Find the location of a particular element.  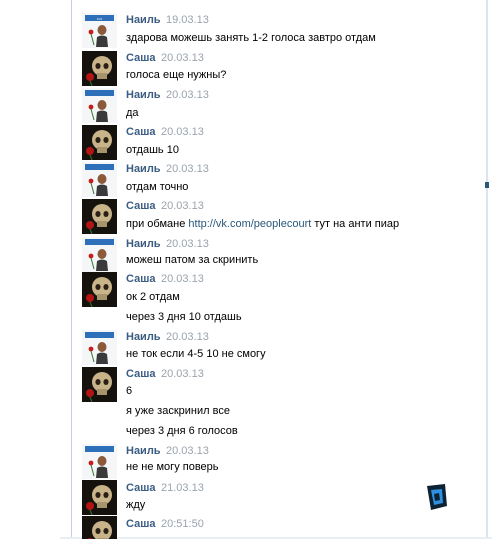

message-text: через 3 дня 10 отдашь is located at coordinates (184, 317).